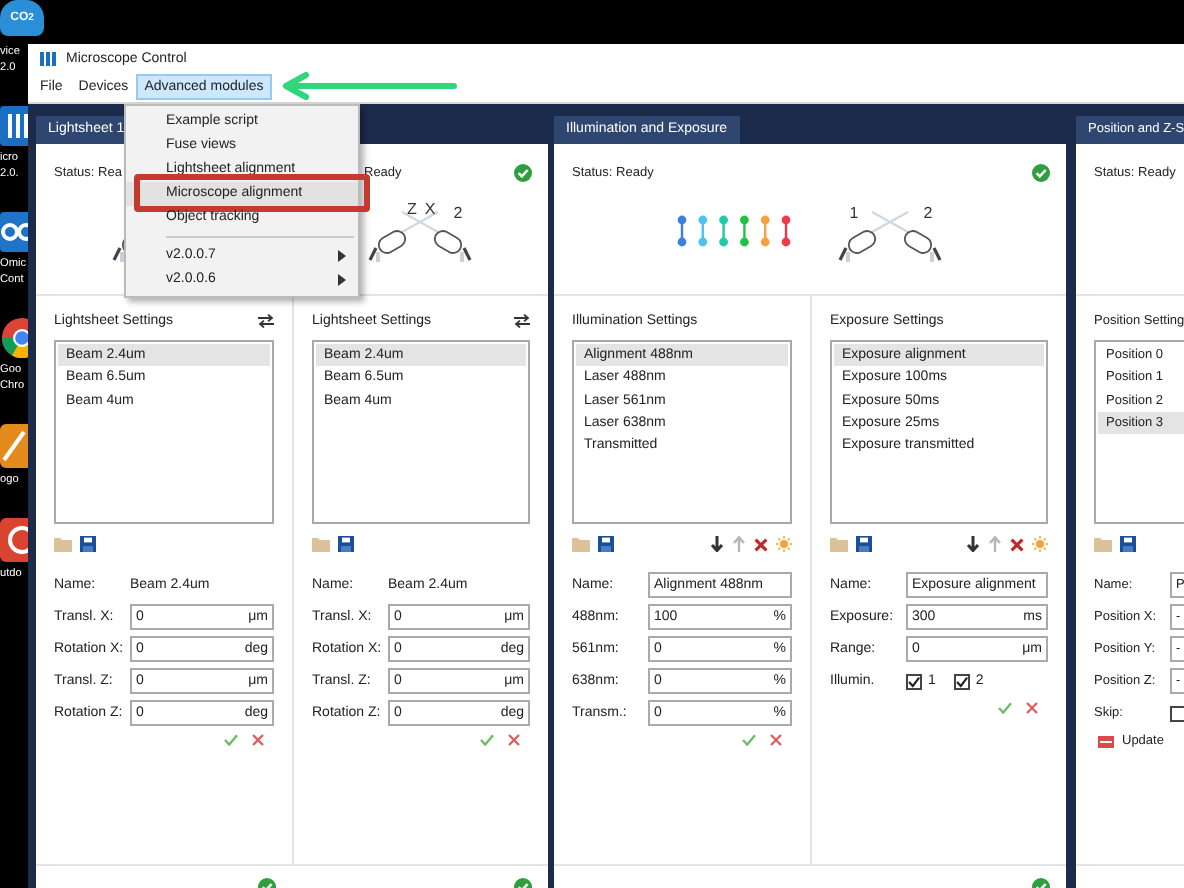  Describe the element at coordinates (854, 213) in the screenshot. I see `objective-label: 1` at that location.